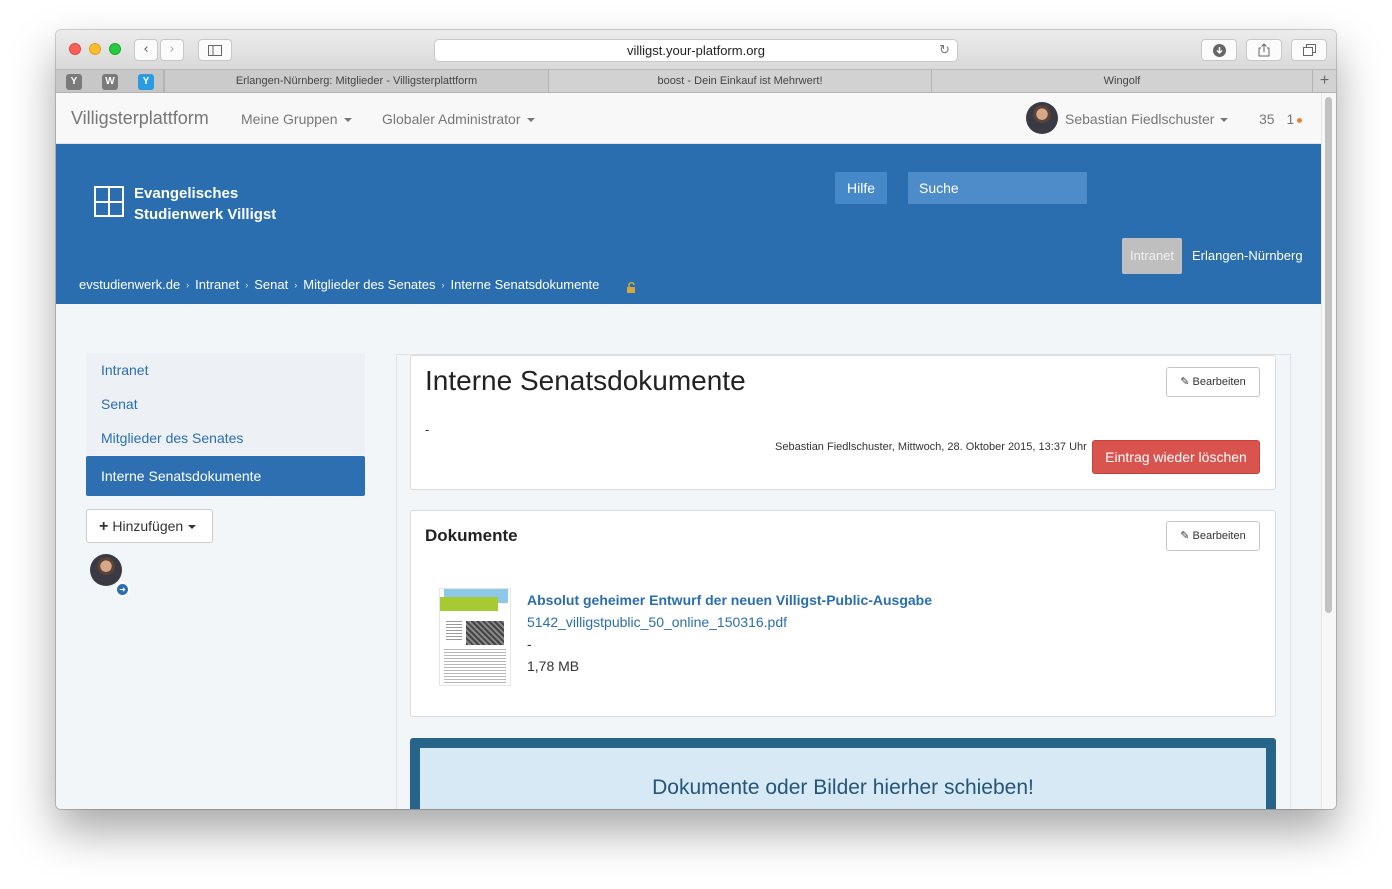 This screenshot has height=889, width=1392. What do you see at coordinates (205, 214) in the screenshot?
I see `logo-line2: Studienwerk Villigst` at bounding box center [205, 214].